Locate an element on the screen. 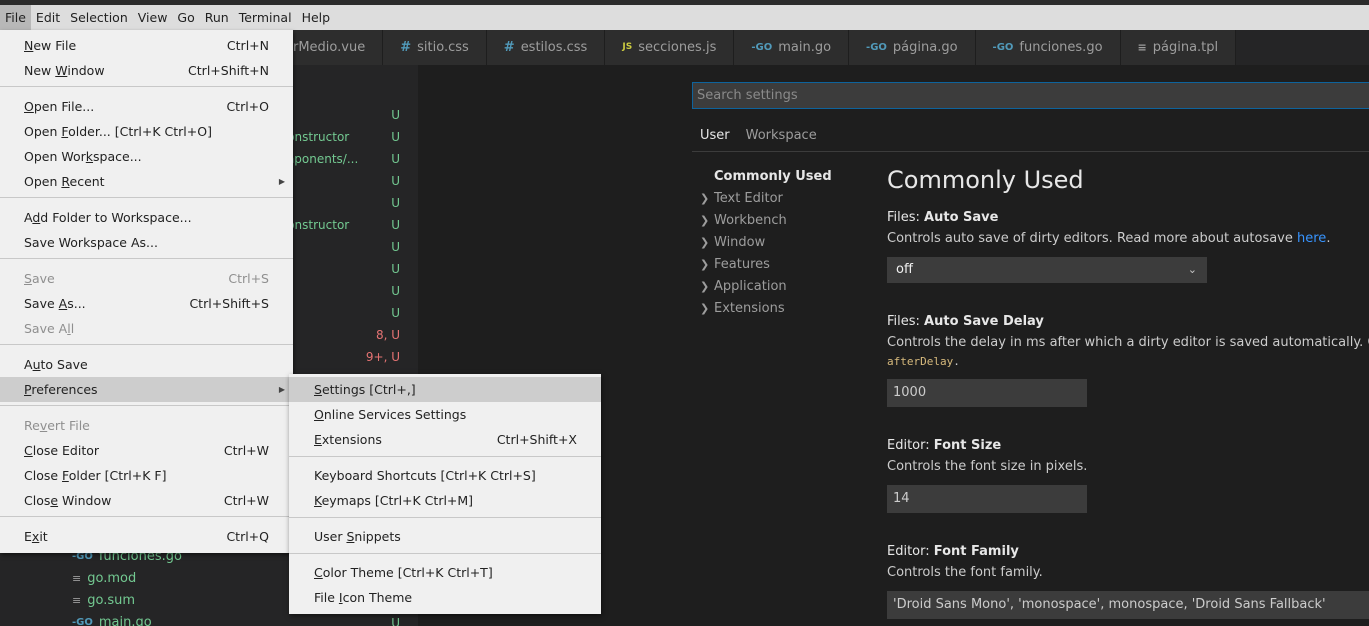  auto-save-delay-input: 1000 is located at coordinates (987, 393).